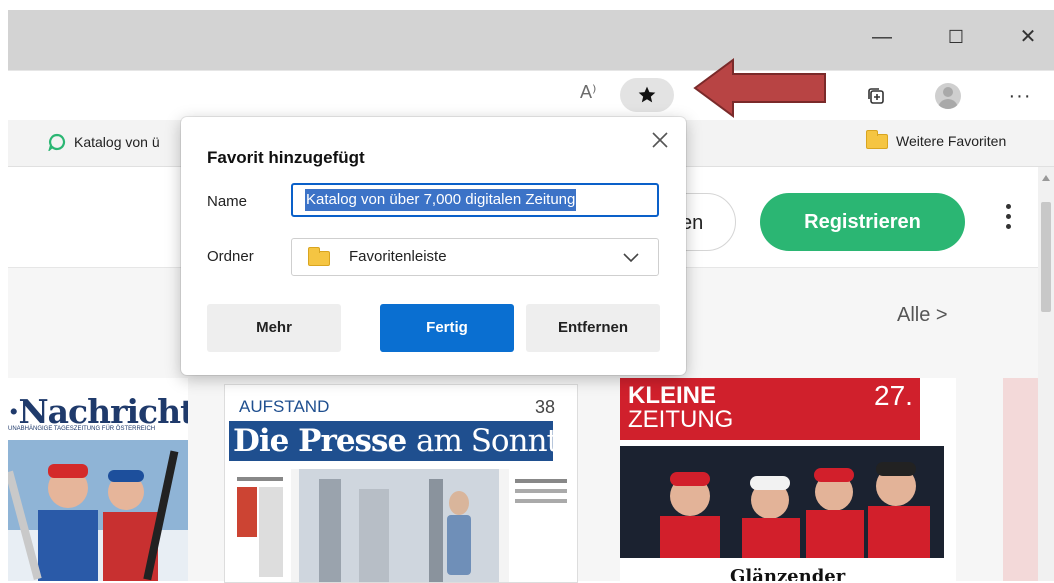 The height and width of the screenshot is (583, 1054). I want to click on register-button: Registrieren, so click(862, 222).